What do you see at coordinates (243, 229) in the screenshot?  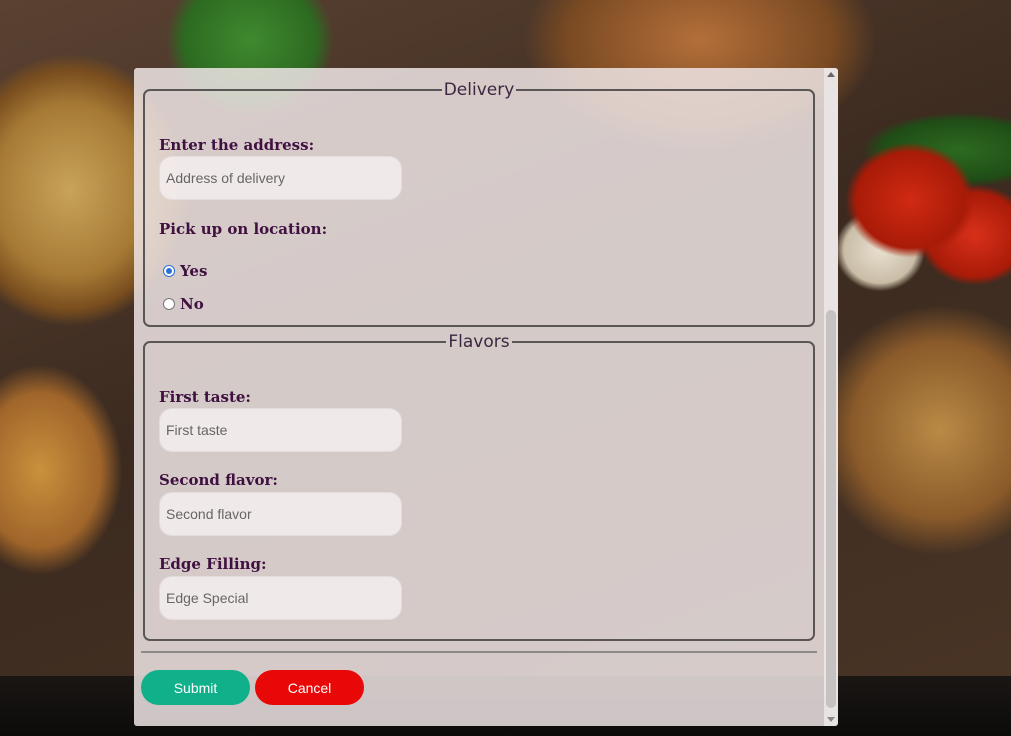 I see `pickup-label: Pick up on location:` at bounding box center [243, 229].